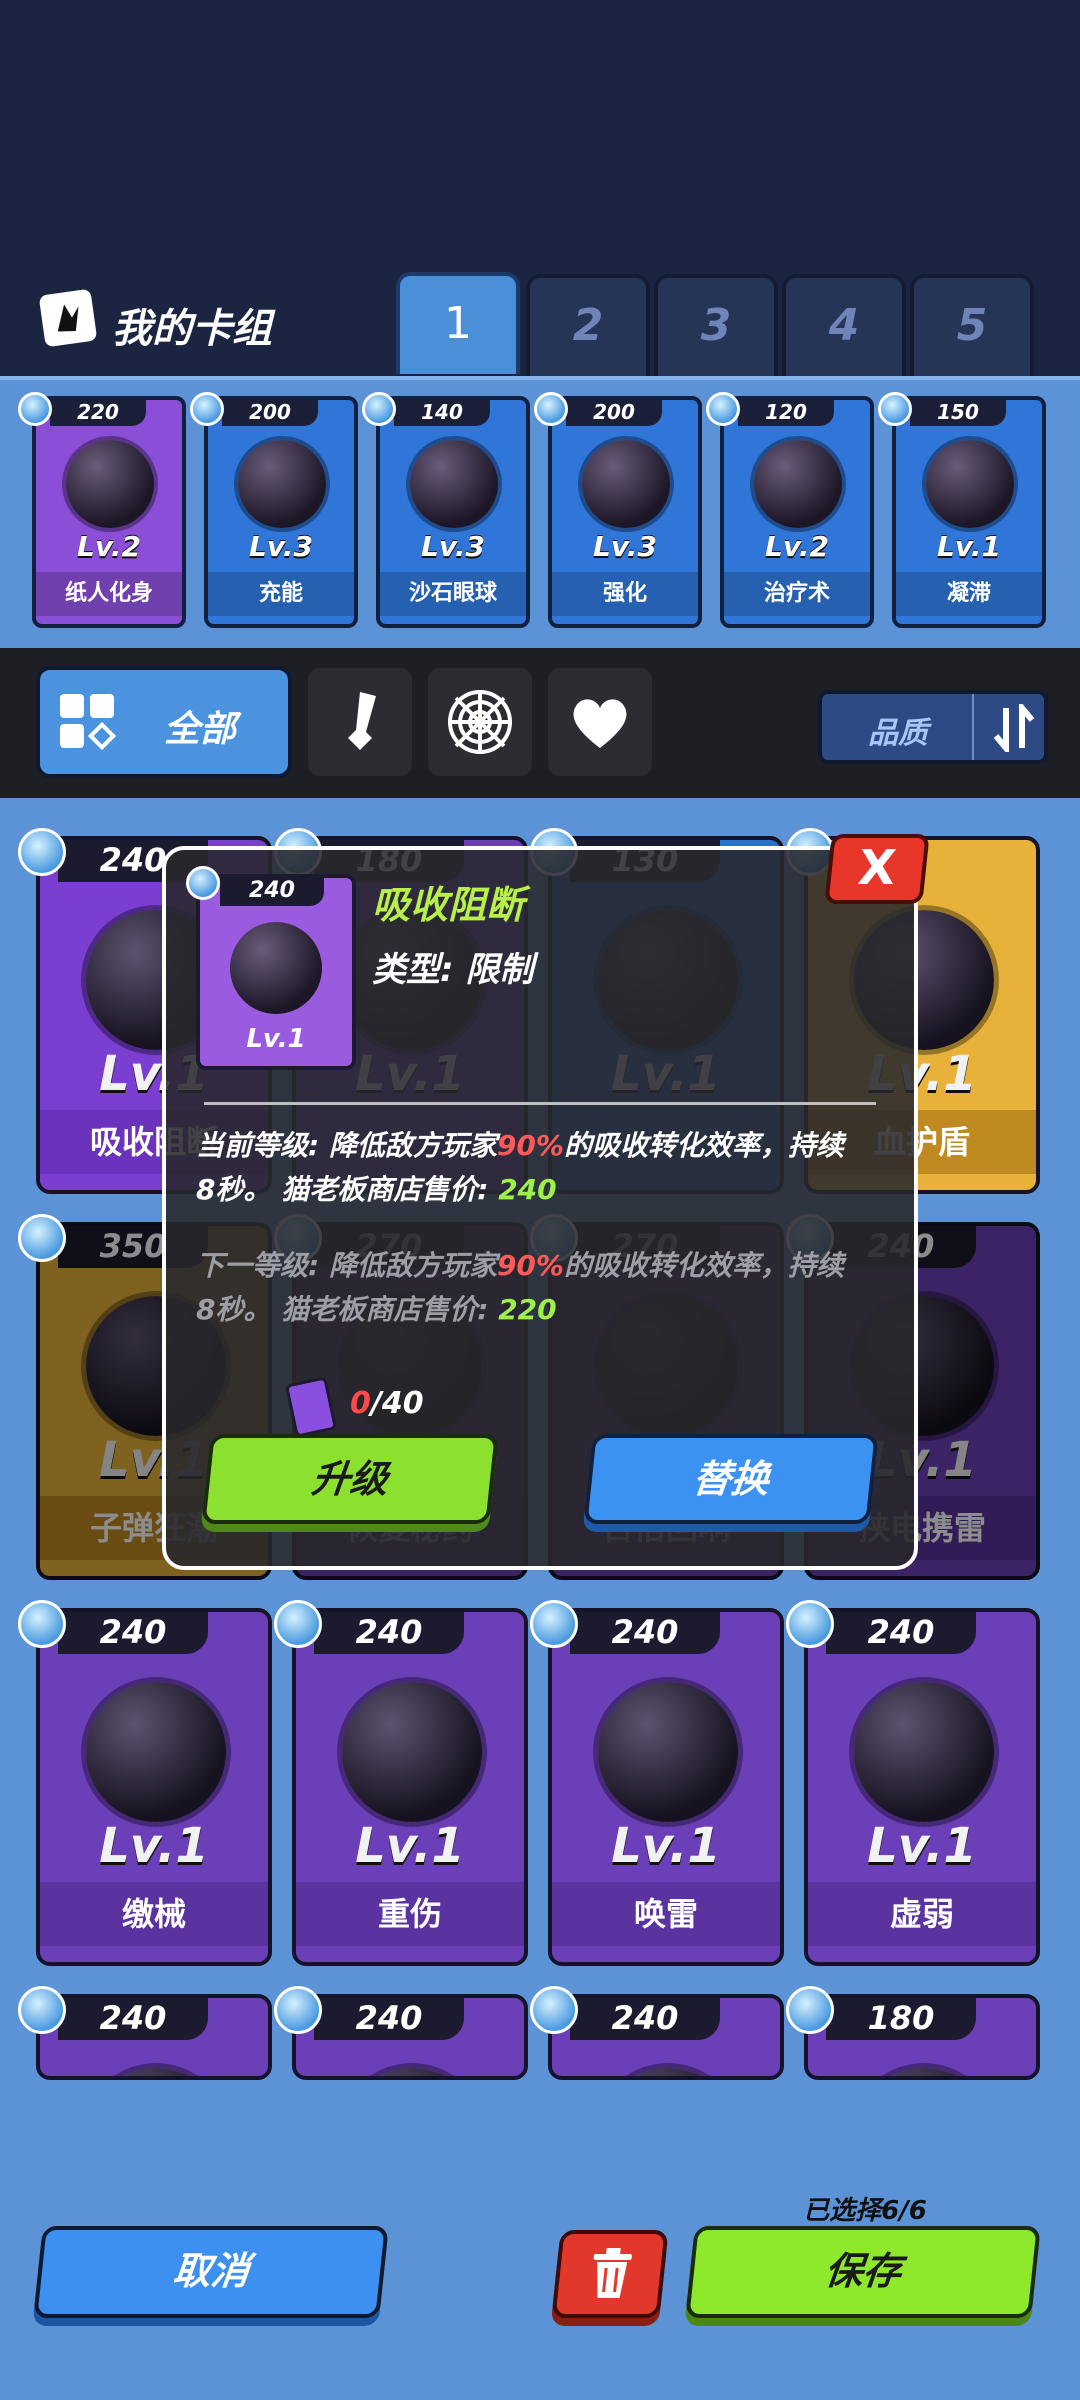 Image resolution: width=1080 pixels, height=2400 pixels. I want to click on close-popup-button: X, so click(877, 869).